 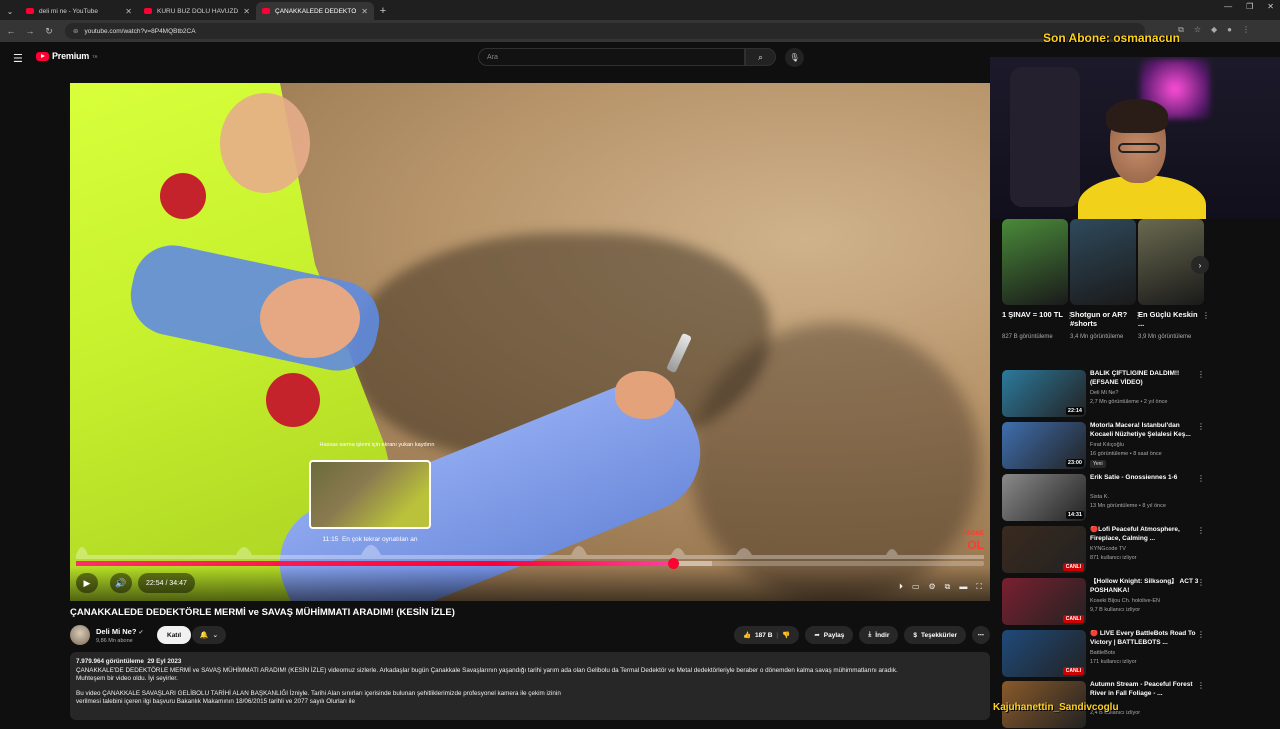 What do you see at coordinates (901, 587) in the screenshot?
I see `autoplay-toggle-icon: ⏵` at bounding box center [901, 587].